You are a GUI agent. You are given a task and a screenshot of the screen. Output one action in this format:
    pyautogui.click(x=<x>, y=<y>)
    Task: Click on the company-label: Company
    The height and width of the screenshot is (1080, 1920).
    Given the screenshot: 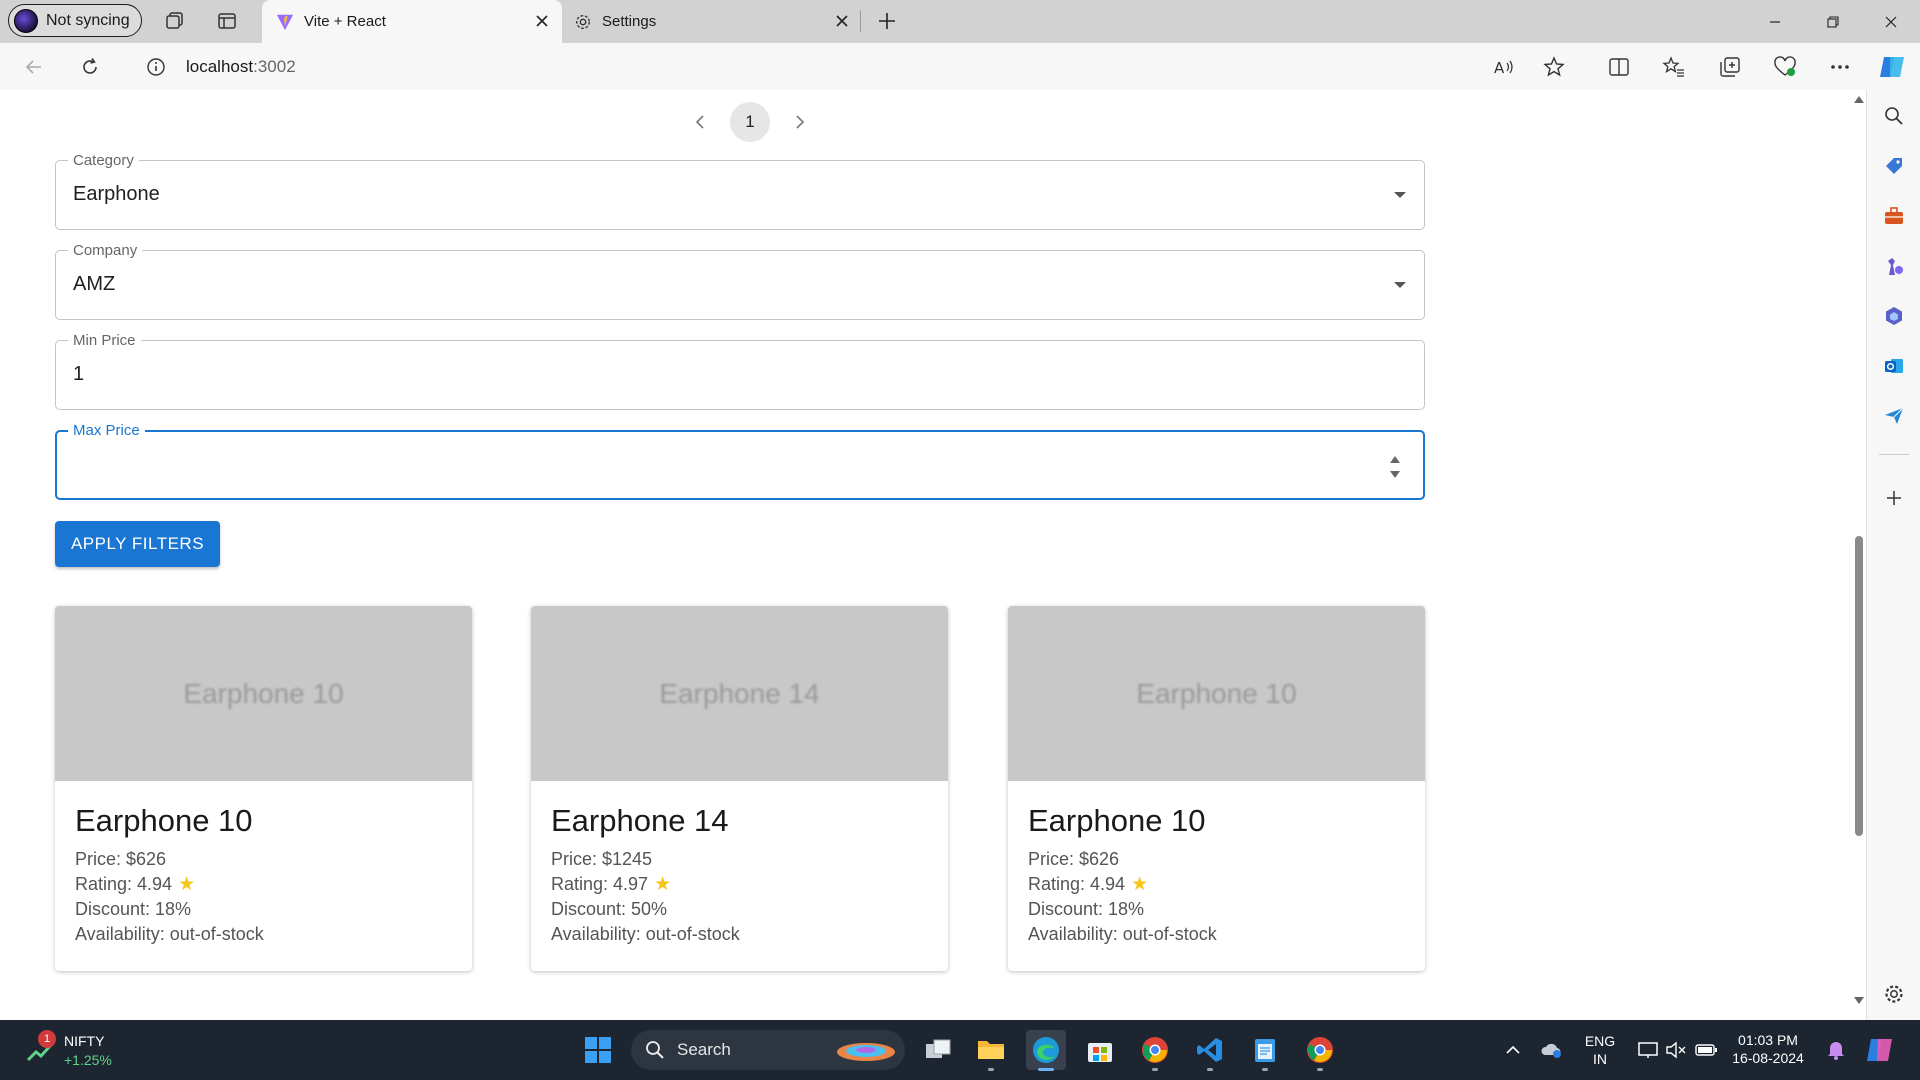 What is the action you would take?
    pyautogui.click(x=105, y=250)
    